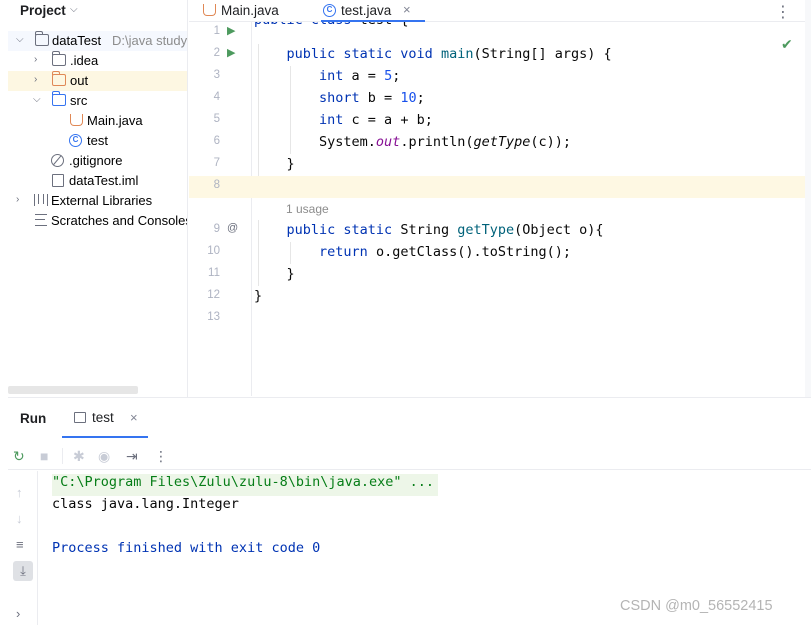 The height and width of the screenshot is (625, 811). I want to click on tree-item-label: .idea, so click(84, 60).